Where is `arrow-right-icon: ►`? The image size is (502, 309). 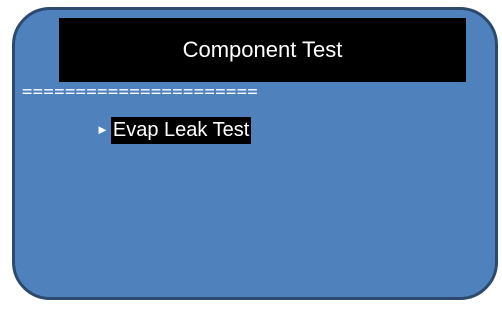 arrow-right-icon: ► is located at coordinates (102, 129).